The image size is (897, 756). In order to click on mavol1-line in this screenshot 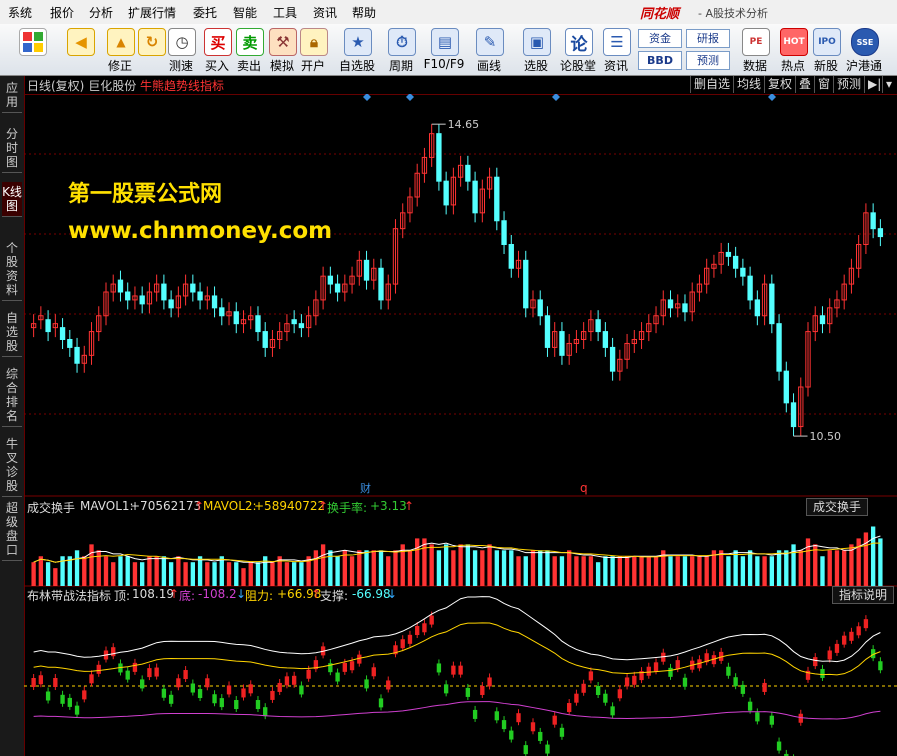, I will do `click(457, 549)`.